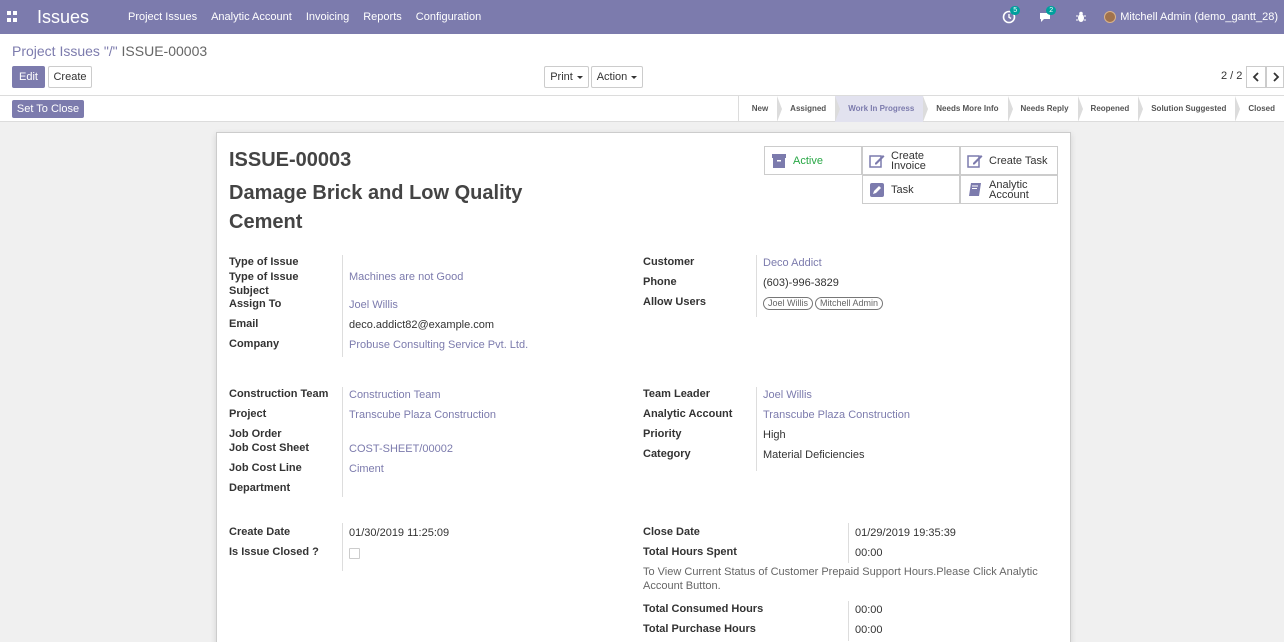 The width and height of the screenshot is (1284, 642). What do you see at coordinates (1110, 109) in the screenshot?
I see `stage-reopened: Reopened` at bounding box center [1110, 109].